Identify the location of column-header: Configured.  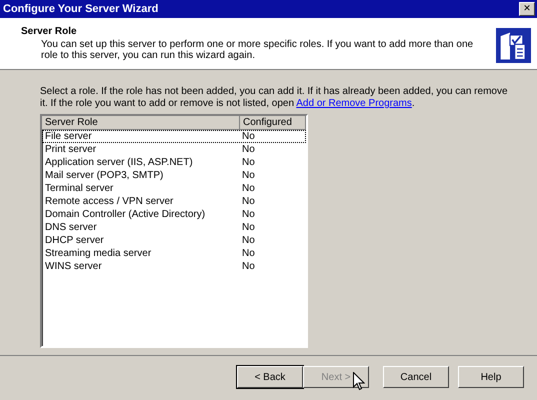
(273, 123).